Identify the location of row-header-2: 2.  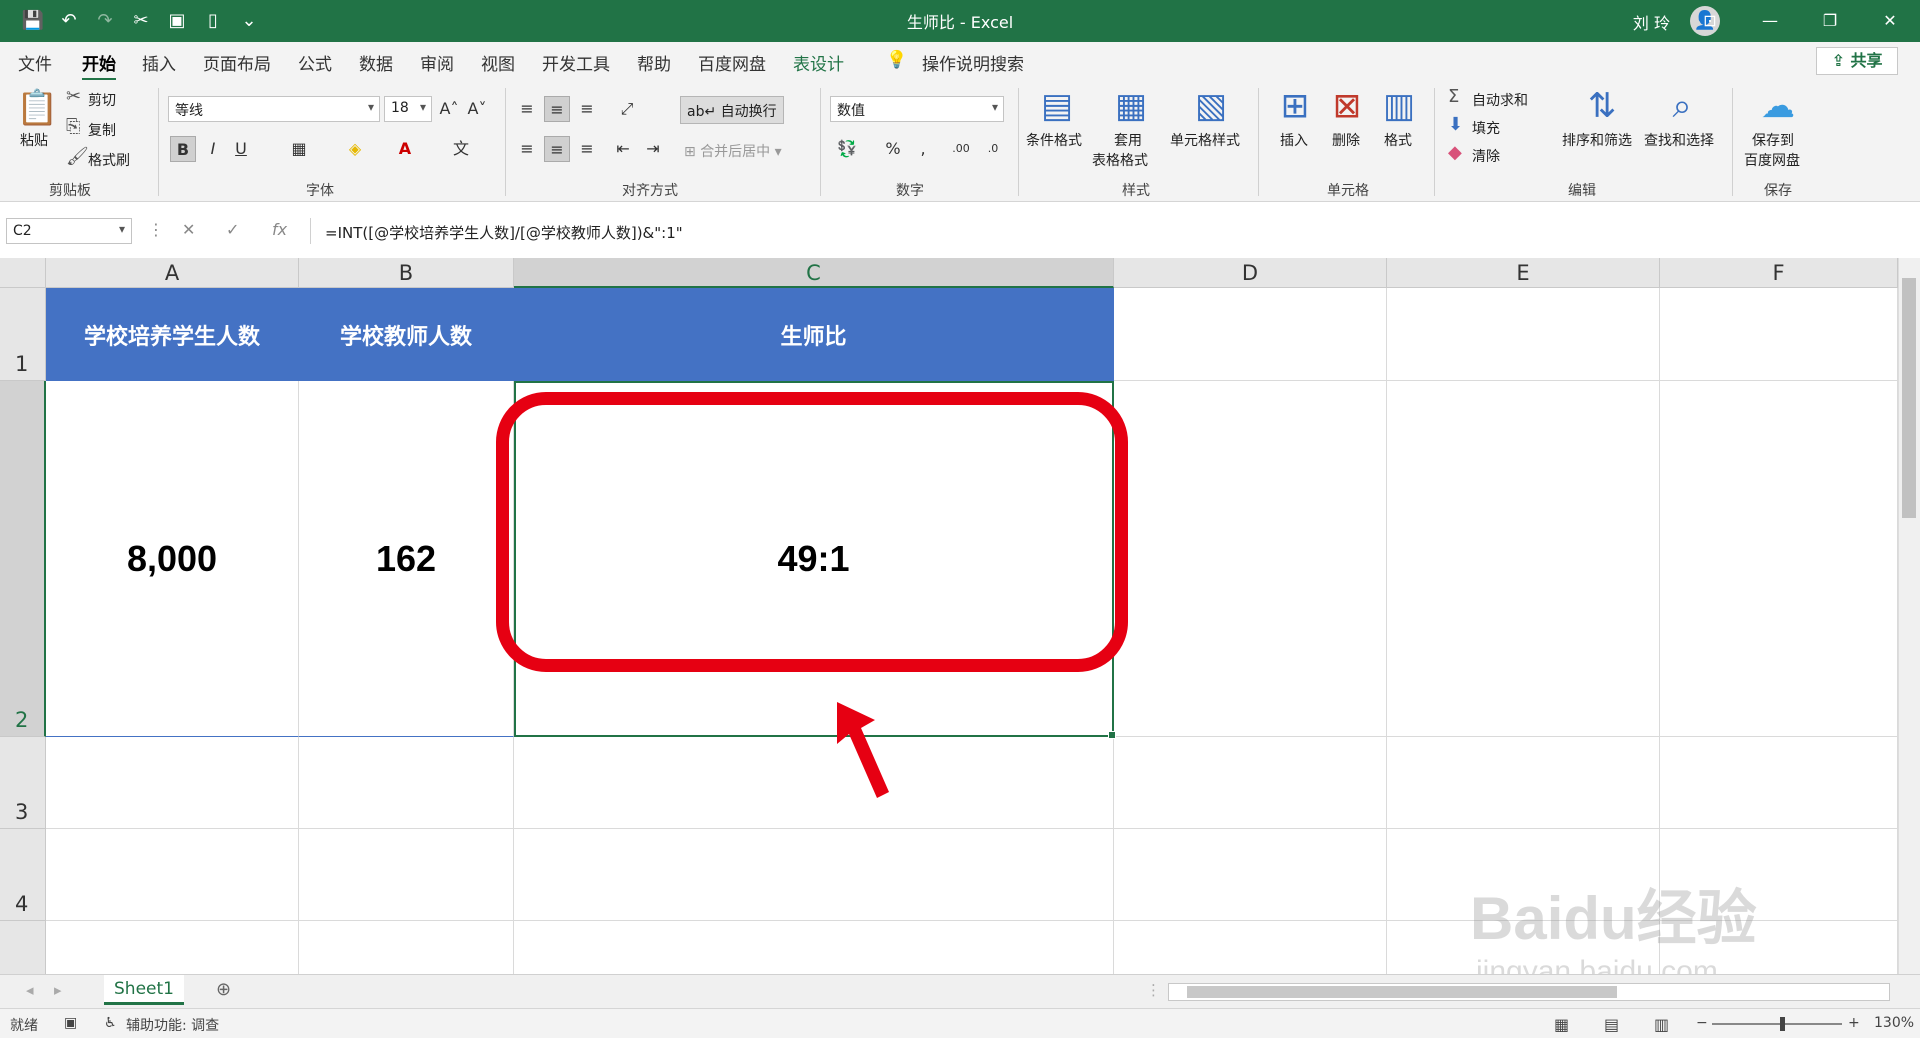
(23, 559).